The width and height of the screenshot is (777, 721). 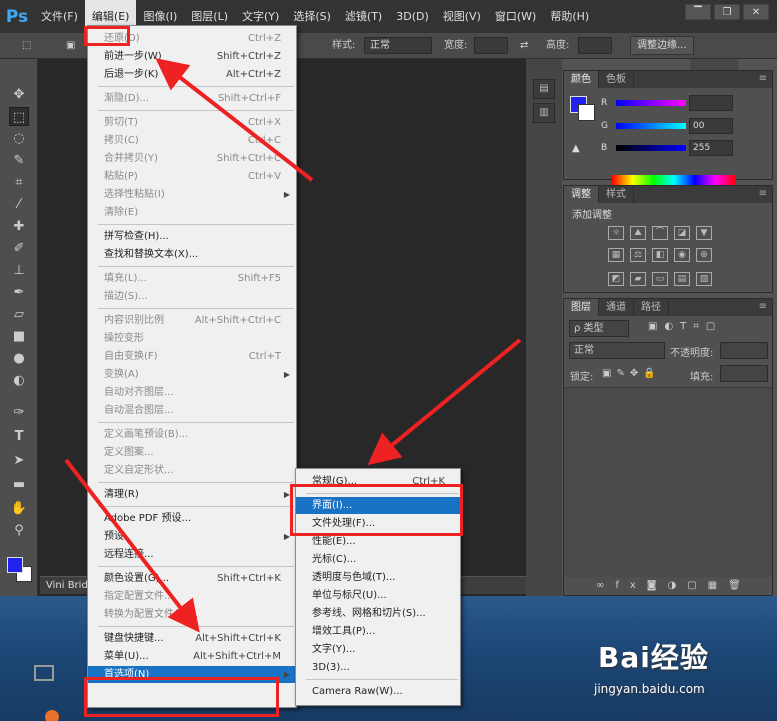 I want to click on arrow-to-preferences, so click(x=132, y=545).